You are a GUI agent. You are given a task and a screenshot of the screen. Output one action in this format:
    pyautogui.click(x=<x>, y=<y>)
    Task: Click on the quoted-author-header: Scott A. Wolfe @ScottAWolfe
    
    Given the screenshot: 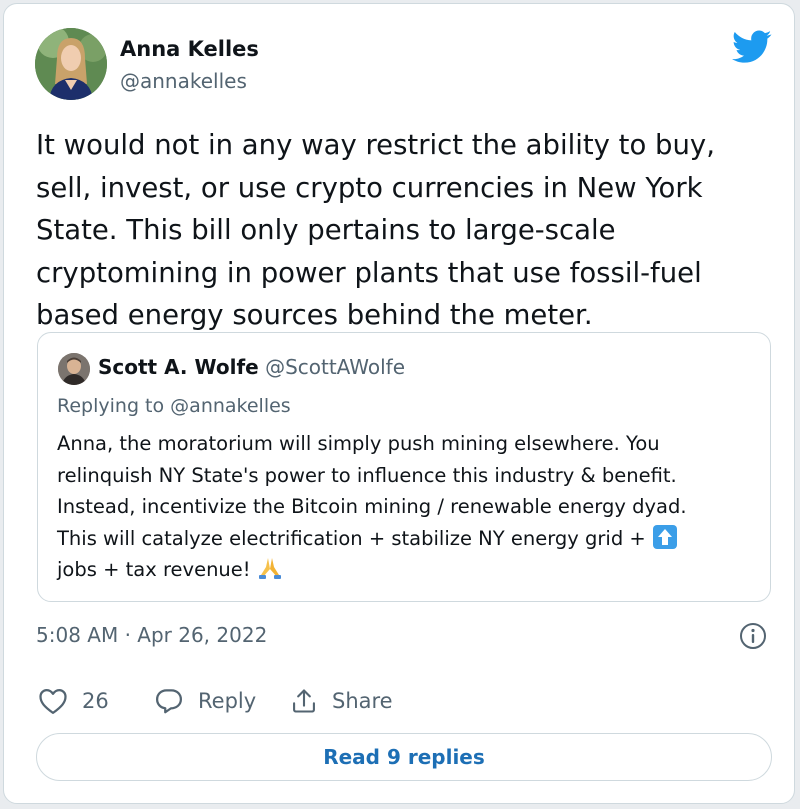 What is the action you would take?
    pyautogui.click(x=251, y=367)
    